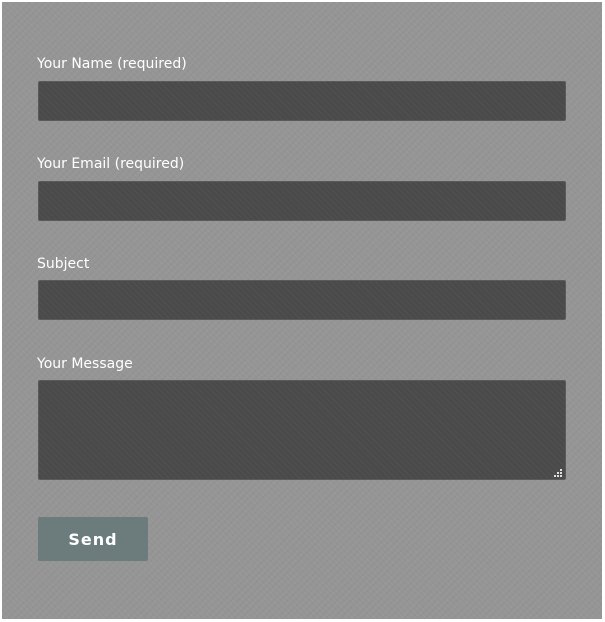 The height and width of the screenshot is (622, 605). What do you see at coordinates (302, 430) in the screenshot?
I see `message-textarea` at bounding box center [302, 430].